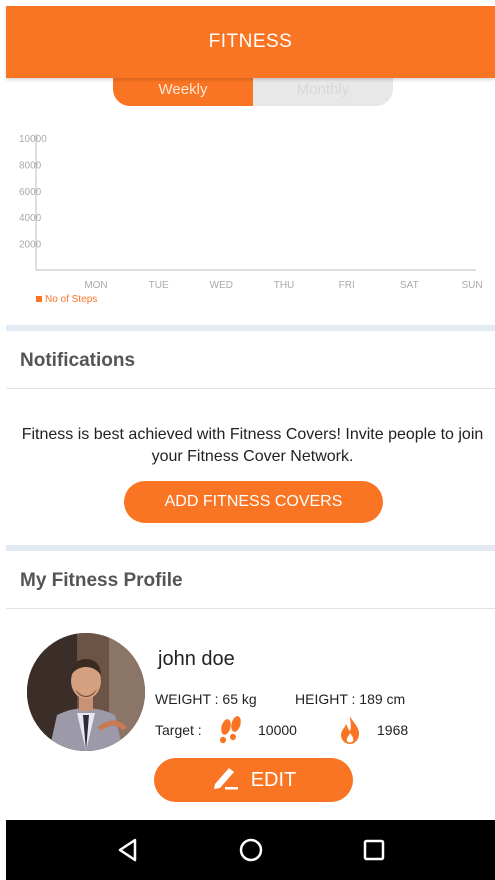 This screenshot has height=880, width=495. What do you see at coordinates (71, 299) in the screenshot?
I see `legend-label: No of Steps` at bounding box center [71, 299].